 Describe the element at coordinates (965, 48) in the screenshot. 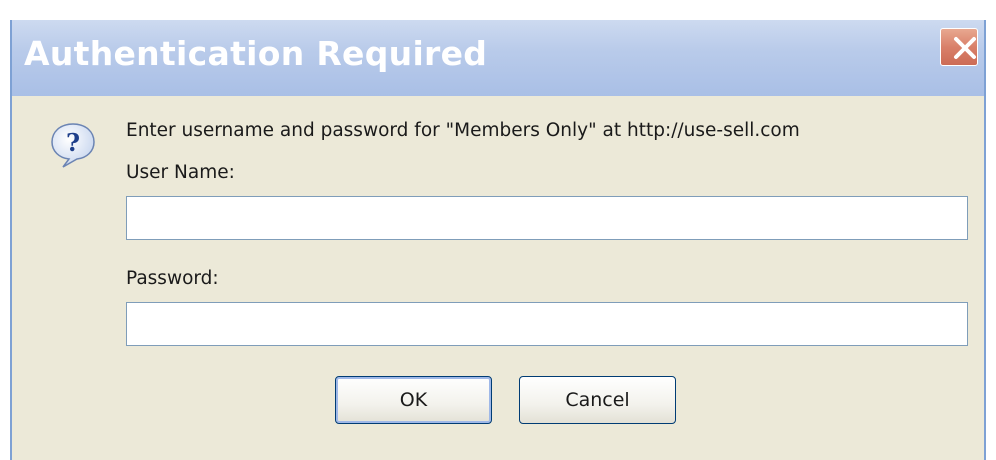

I see `close-icon` at that location.